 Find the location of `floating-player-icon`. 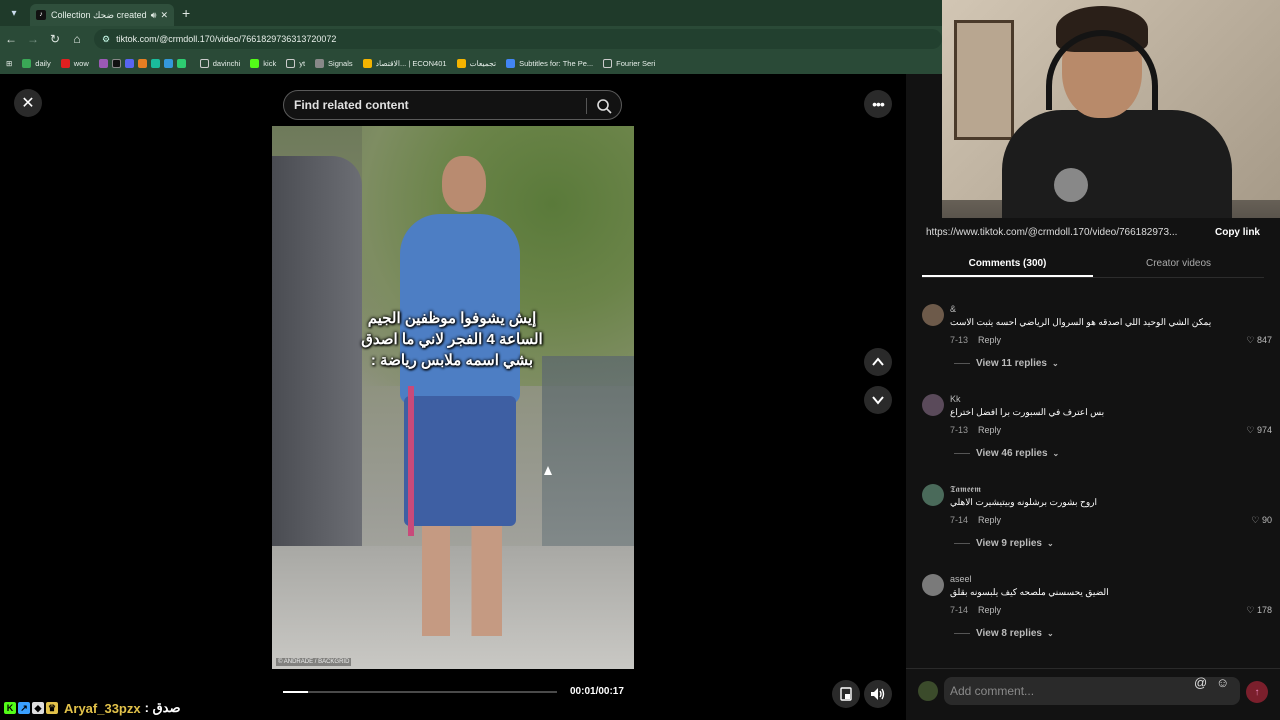

floating-player-icon is located at coordinates (846, 694).